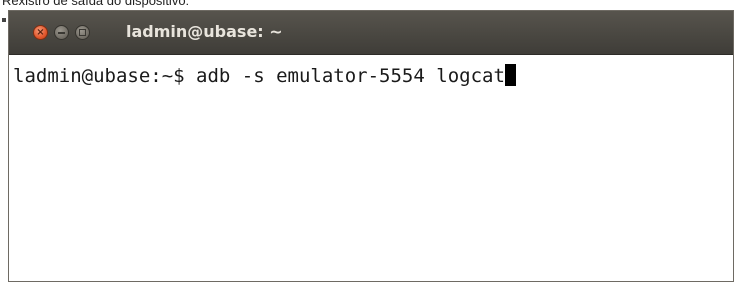 The height and width of the screenshot is (282, 743). Describe the element at coordinates (350, 76) in the screenshot. I see `command-text: adb -s emulator-5554 logcat` at that location.